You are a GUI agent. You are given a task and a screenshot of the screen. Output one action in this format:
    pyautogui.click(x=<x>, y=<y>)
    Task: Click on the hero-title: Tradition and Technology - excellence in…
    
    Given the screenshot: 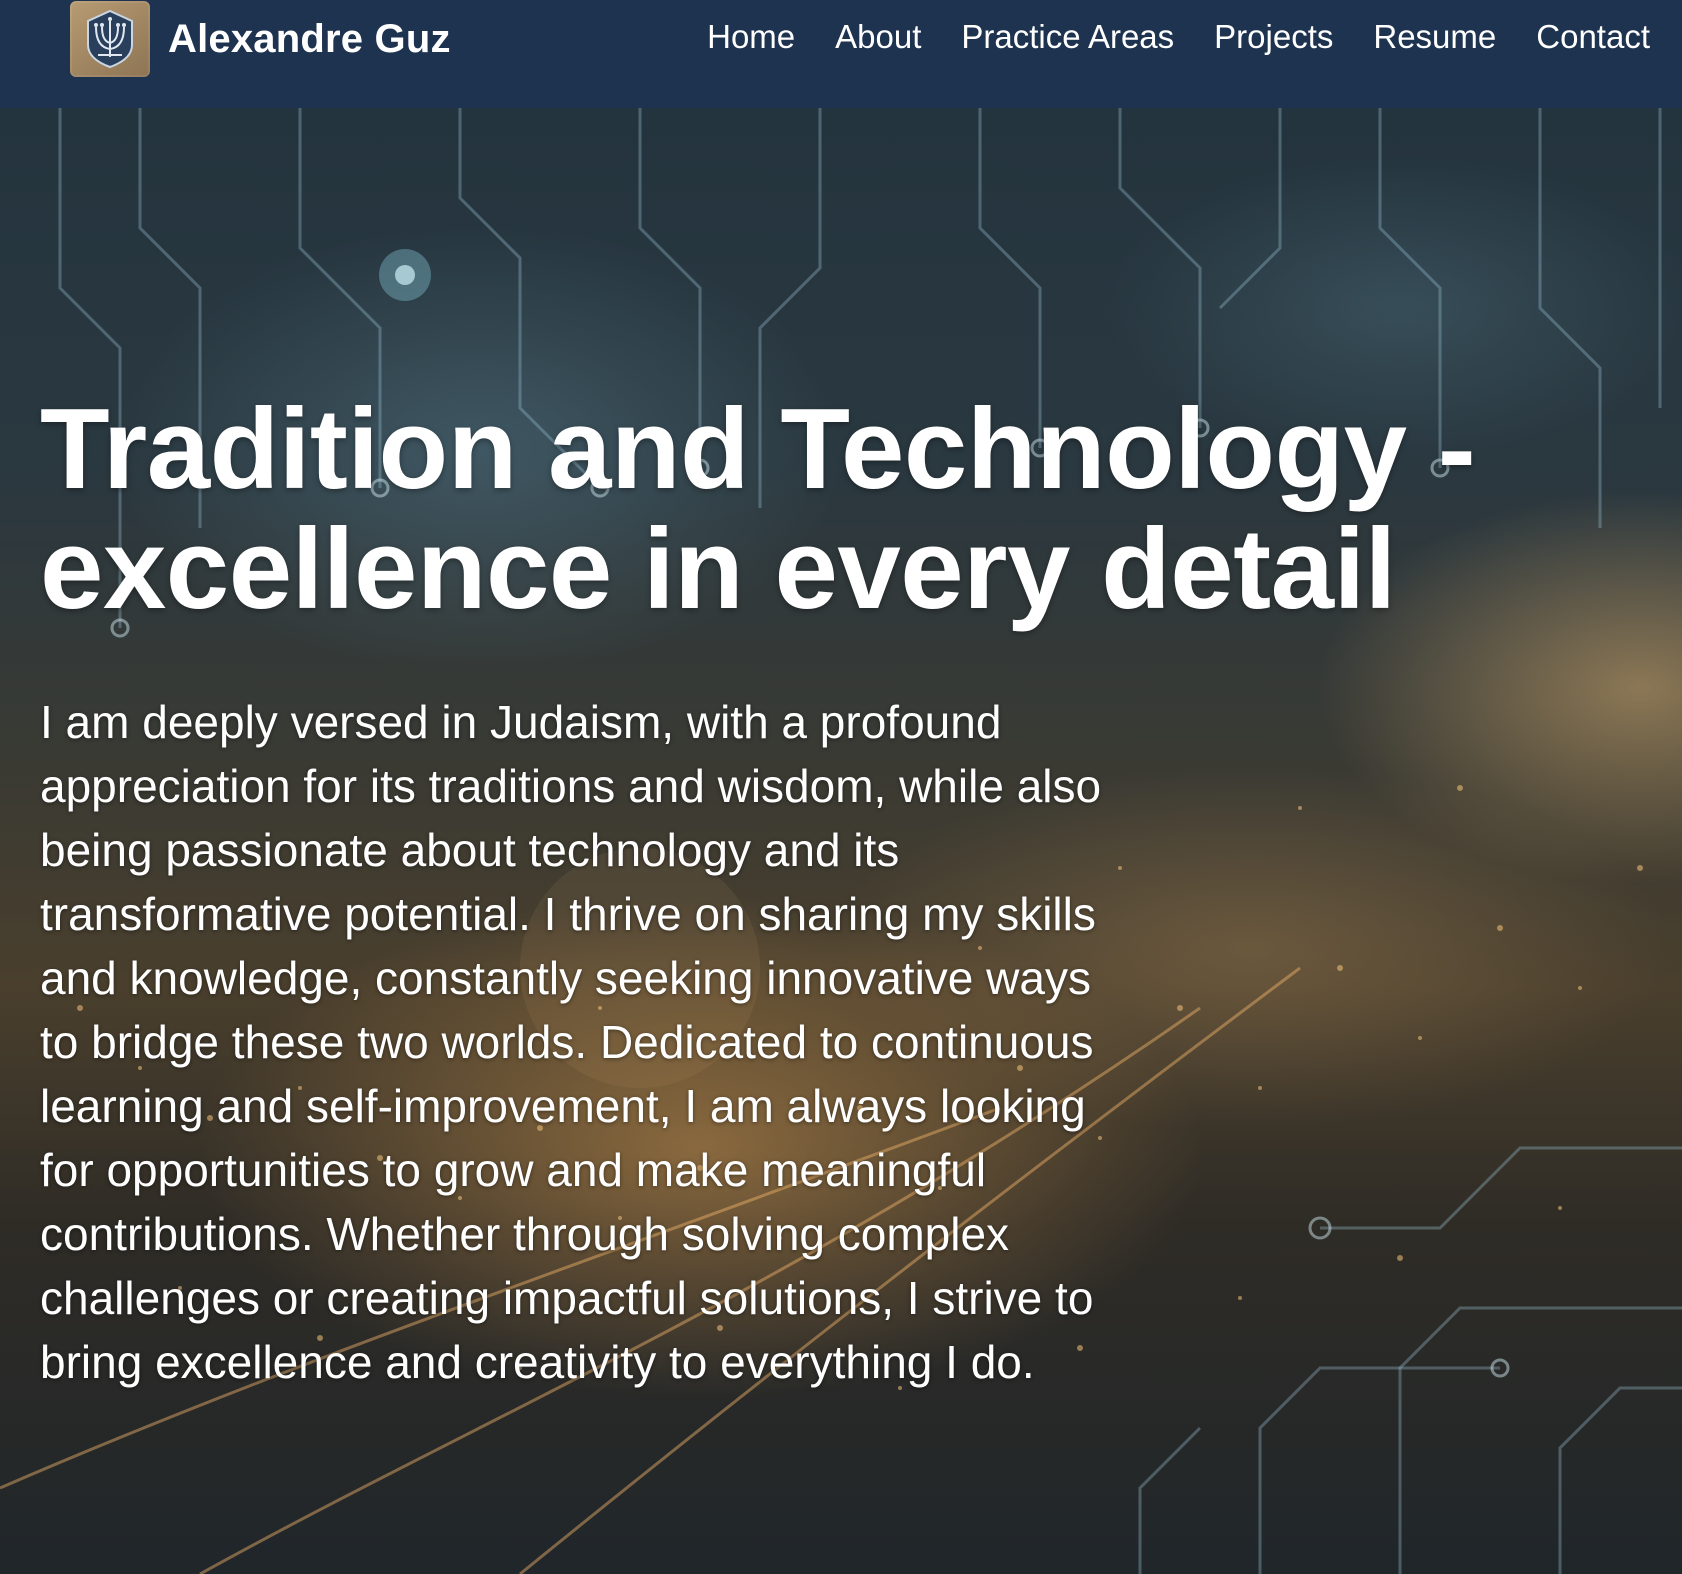 What is the action you would take?
    pyautogui.click(x=758, y=509)
    